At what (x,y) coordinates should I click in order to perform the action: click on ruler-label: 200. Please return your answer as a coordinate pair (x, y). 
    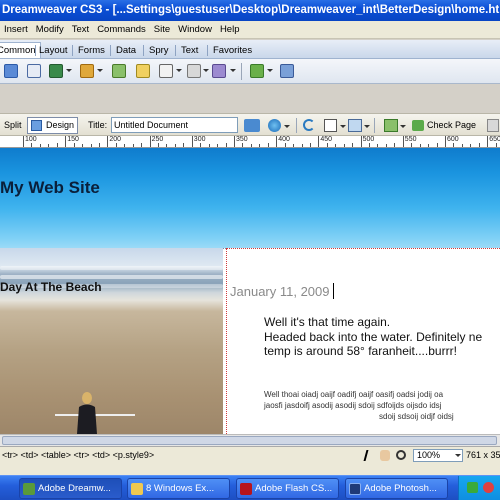
    Looking at the image, I should click on (115, 139).